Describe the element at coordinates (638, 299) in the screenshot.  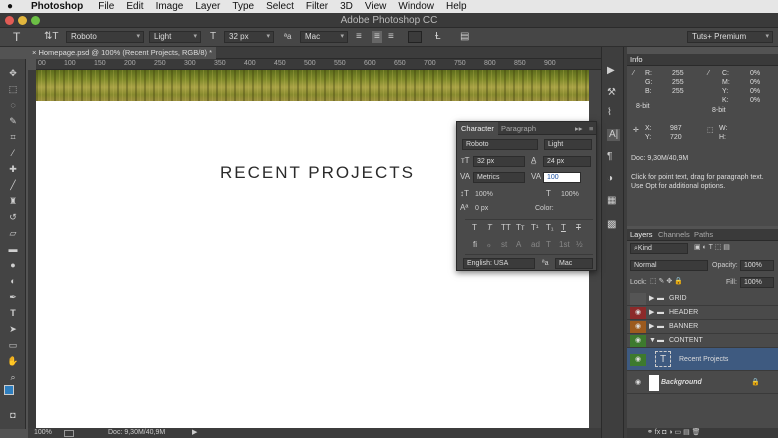
I see `visibility-eye-icon` at that location.